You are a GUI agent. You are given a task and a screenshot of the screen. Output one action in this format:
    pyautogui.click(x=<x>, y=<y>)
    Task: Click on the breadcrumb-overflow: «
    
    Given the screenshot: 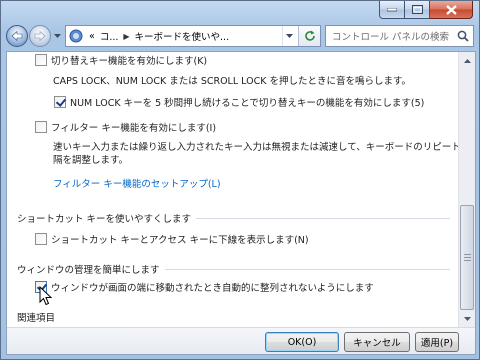 What is the action you would take?
    pyautogui.click(x=92, y=36)
    